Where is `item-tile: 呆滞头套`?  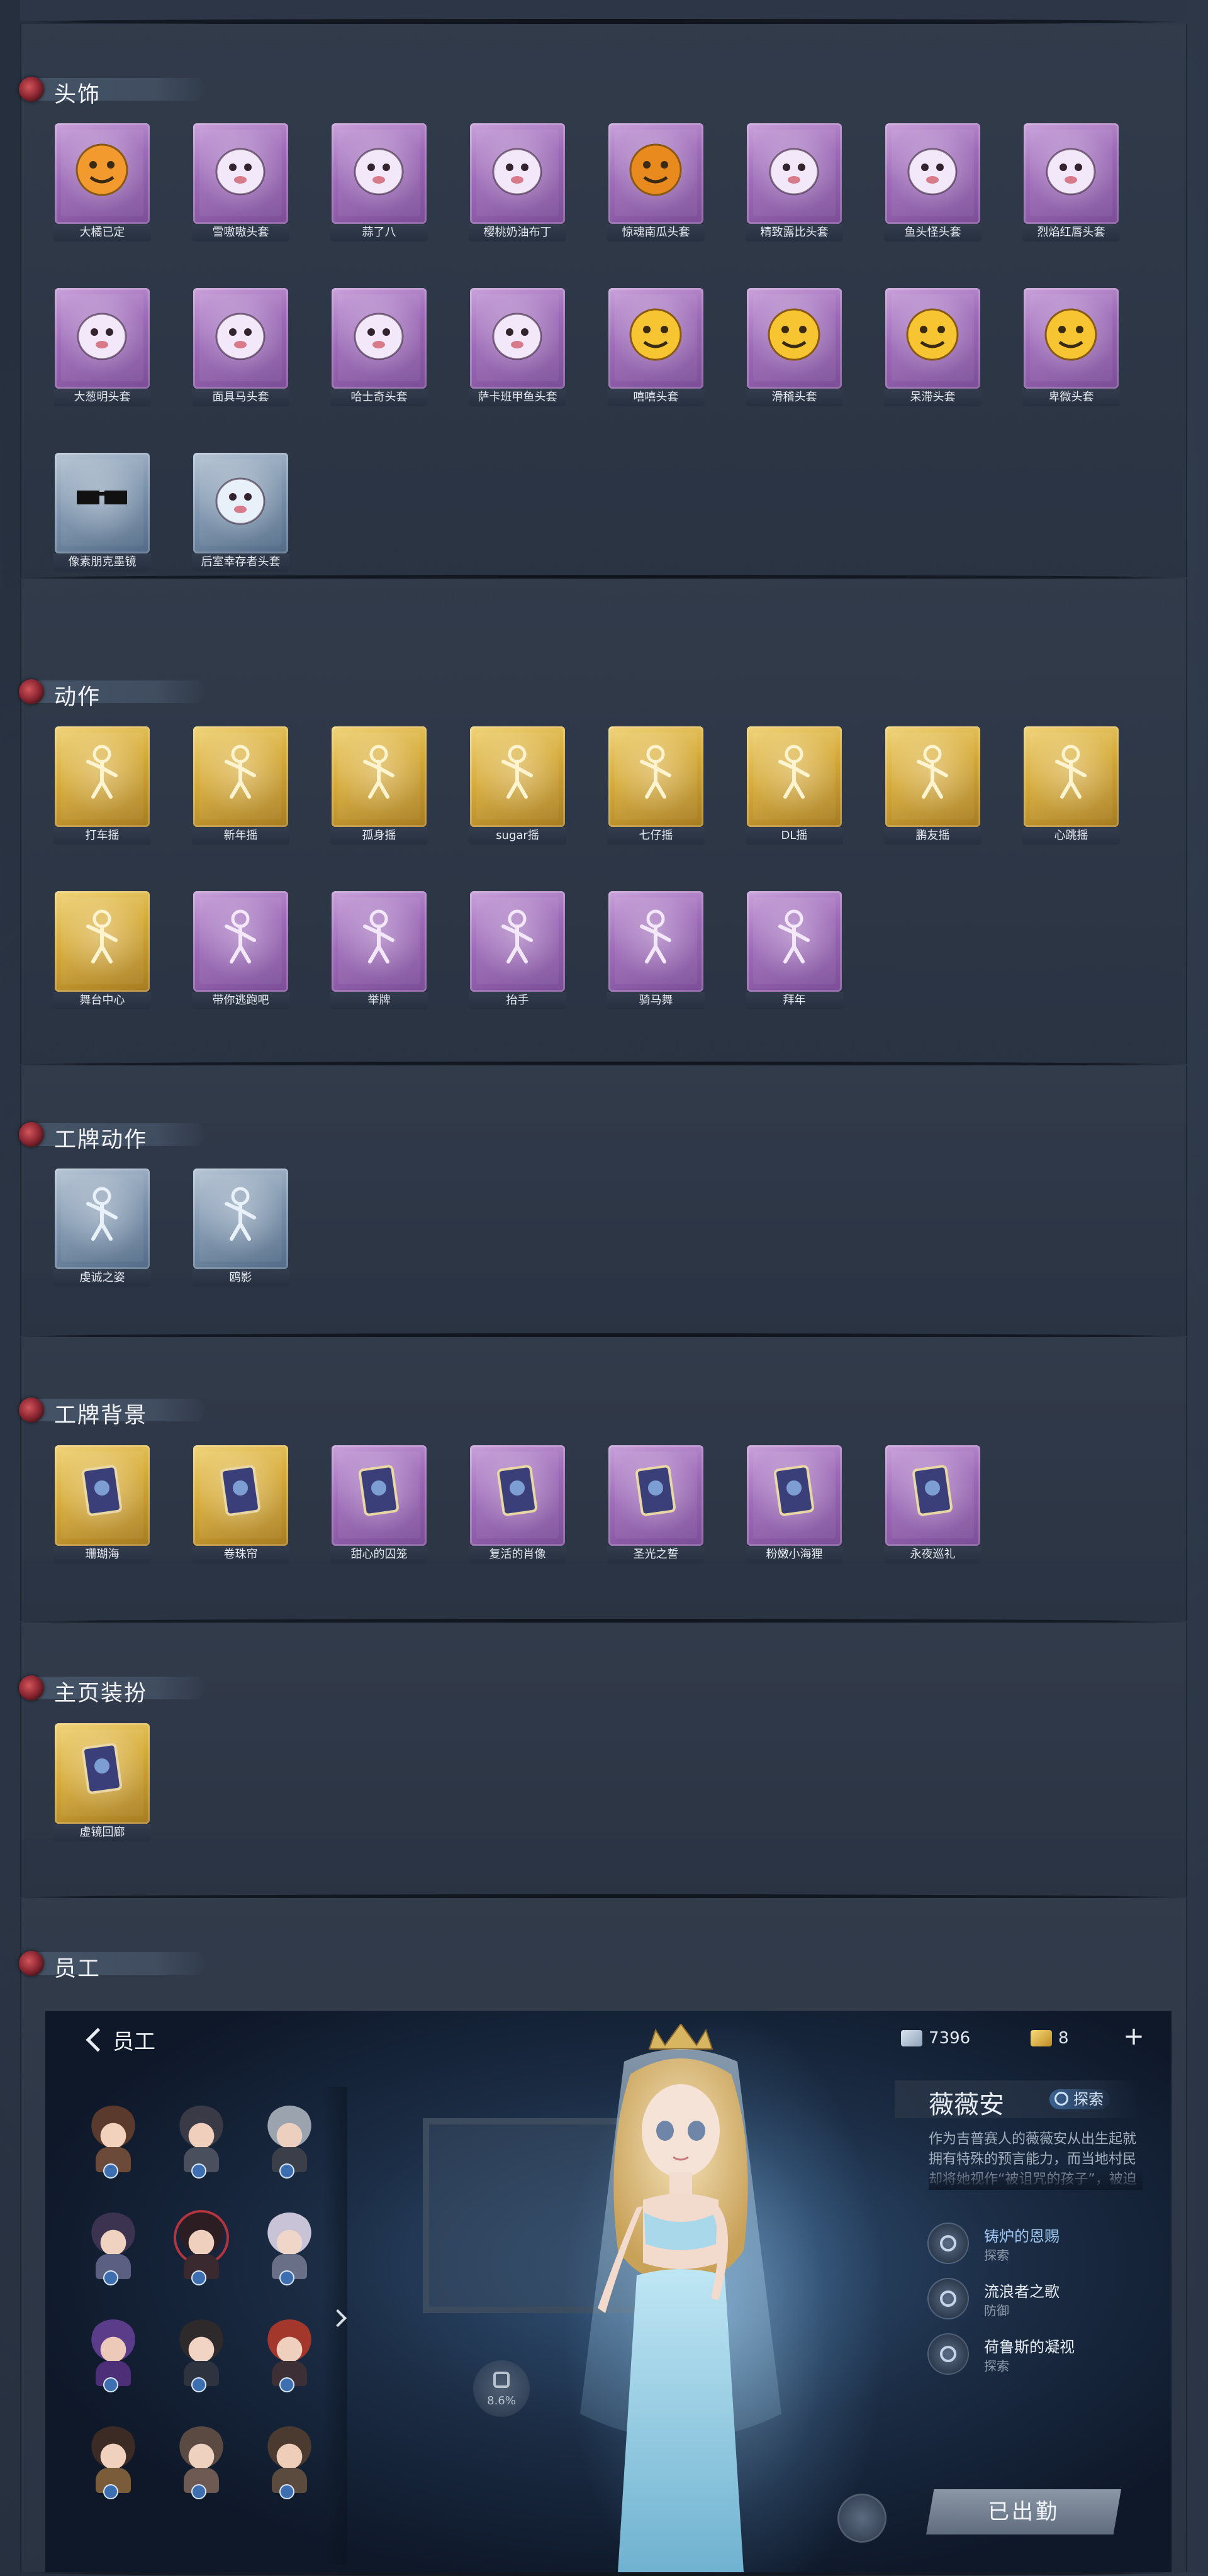 item-tile: 呆滞头套 is located at coordinates (933, 349).